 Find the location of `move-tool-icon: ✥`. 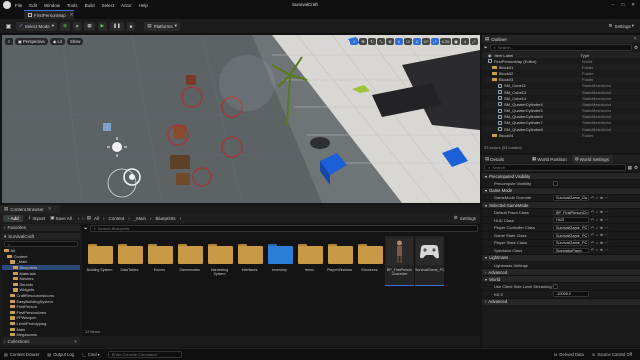

move-tool-icon: ✥ is located at coordinates (363, 41).